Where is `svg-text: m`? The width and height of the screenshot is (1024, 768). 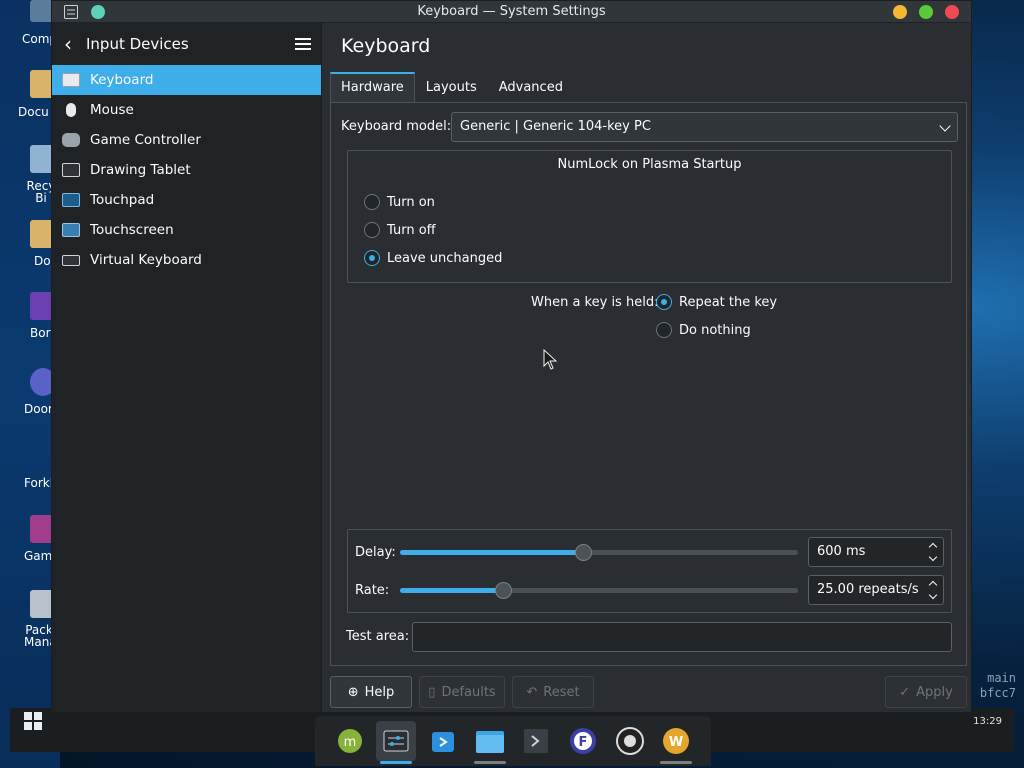
svg-text: m is located at coordinates (349, 742).